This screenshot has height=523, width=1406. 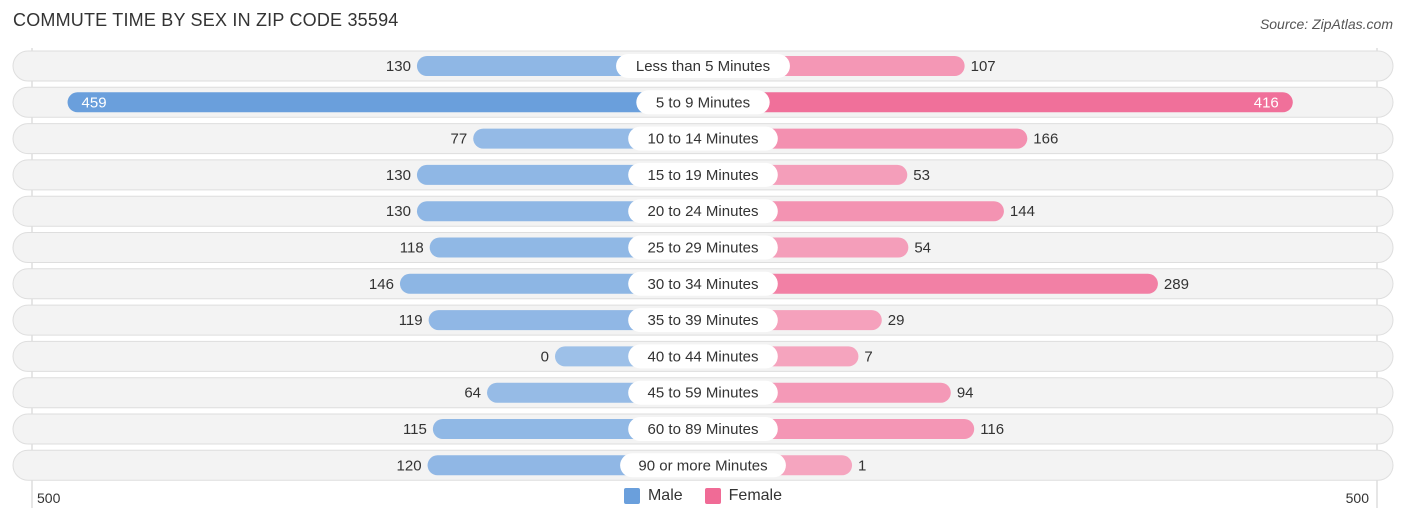 What do you see at coordinates (921, 175) in the screenshot?
I see `female-value-label: 53` at bounding box center [921, 175].